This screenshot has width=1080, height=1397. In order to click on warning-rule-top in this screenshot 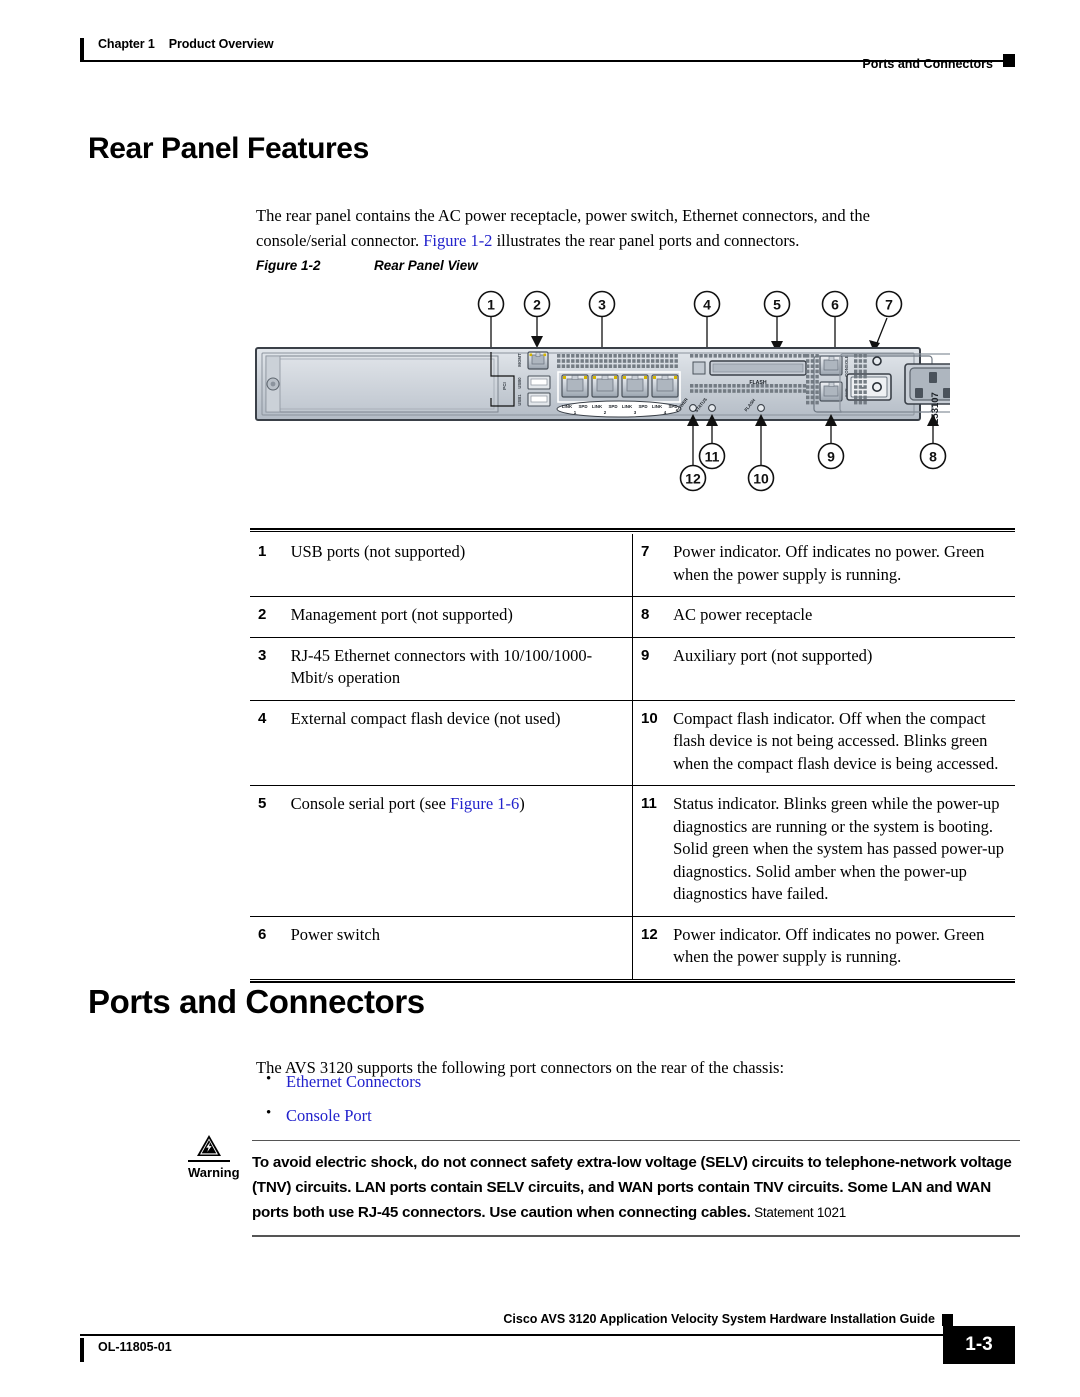, I will do `click(636, 1141)`.